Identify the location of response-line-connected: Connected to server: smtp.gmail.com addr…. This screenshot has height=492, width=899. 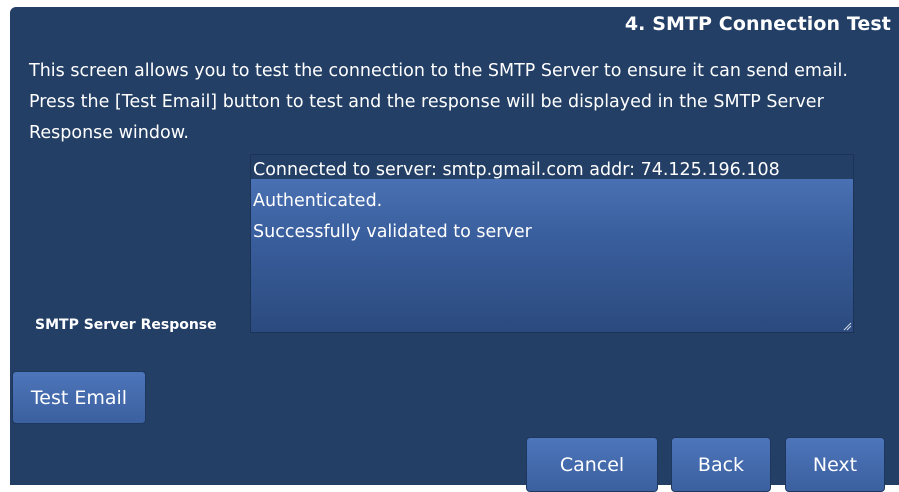
(516, 170).